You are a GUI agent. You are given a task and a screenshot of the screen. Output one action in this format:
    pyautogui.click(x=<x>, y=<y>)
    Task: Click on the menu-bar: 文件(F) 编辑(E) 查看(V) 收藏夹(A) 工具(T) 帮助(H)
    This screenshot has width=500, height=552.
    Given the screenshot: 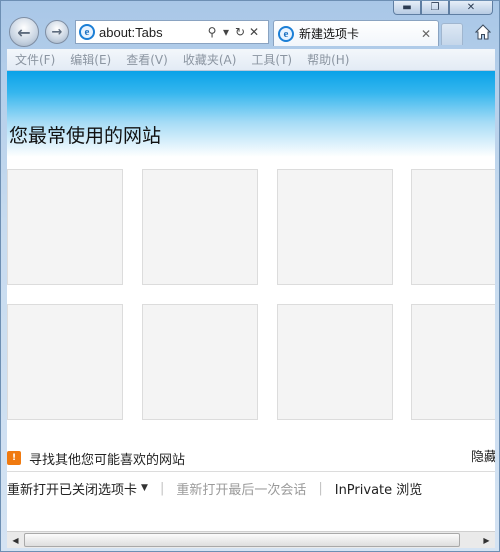 What is the action you would take?
    pyautogui.click(x=251, y=60)
    